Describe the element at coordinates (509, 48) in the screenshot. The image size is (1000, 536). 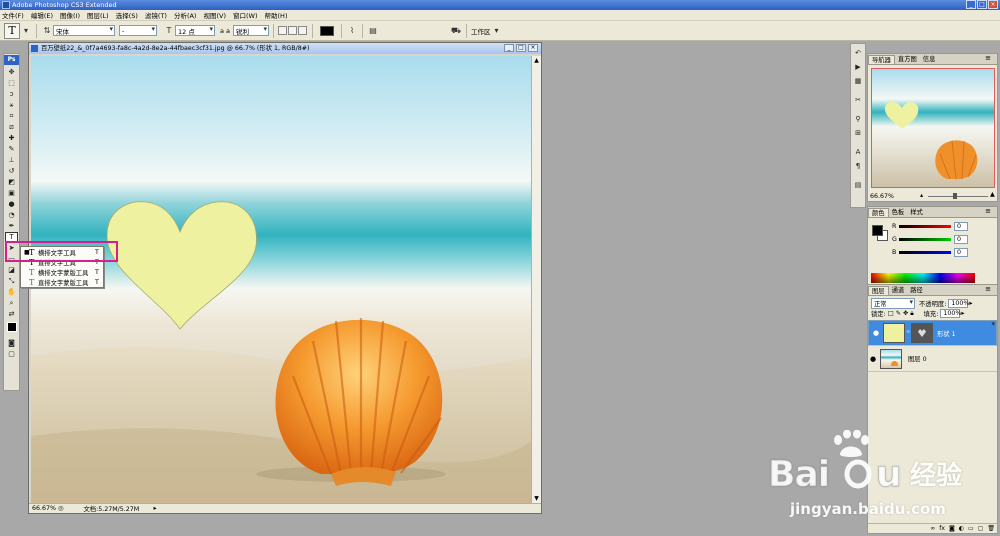
I see `document-minimize-icon: _` at that location.